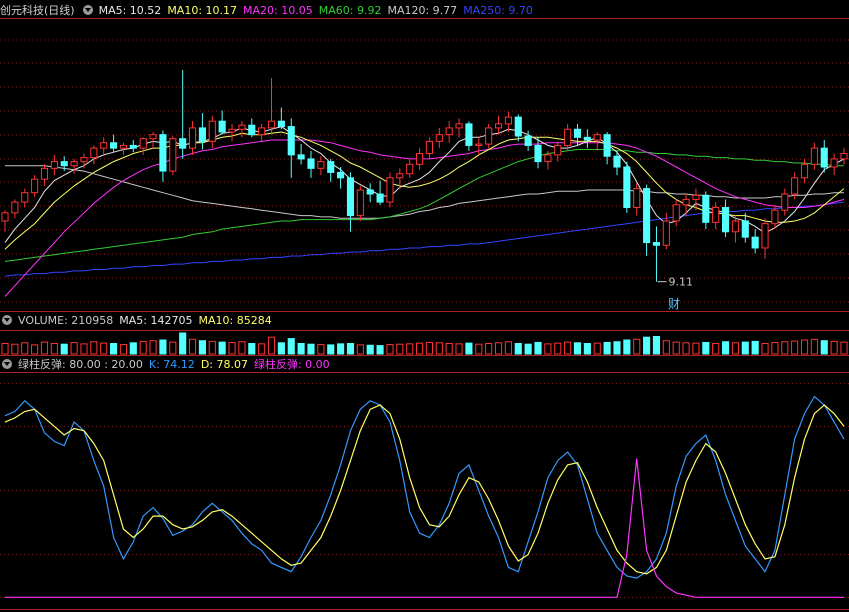 The image size is (849, 612). Describe the element at coordinates (66, 320) in the screenshot. I see `volume-label: VOLUME: 210958` at that location.